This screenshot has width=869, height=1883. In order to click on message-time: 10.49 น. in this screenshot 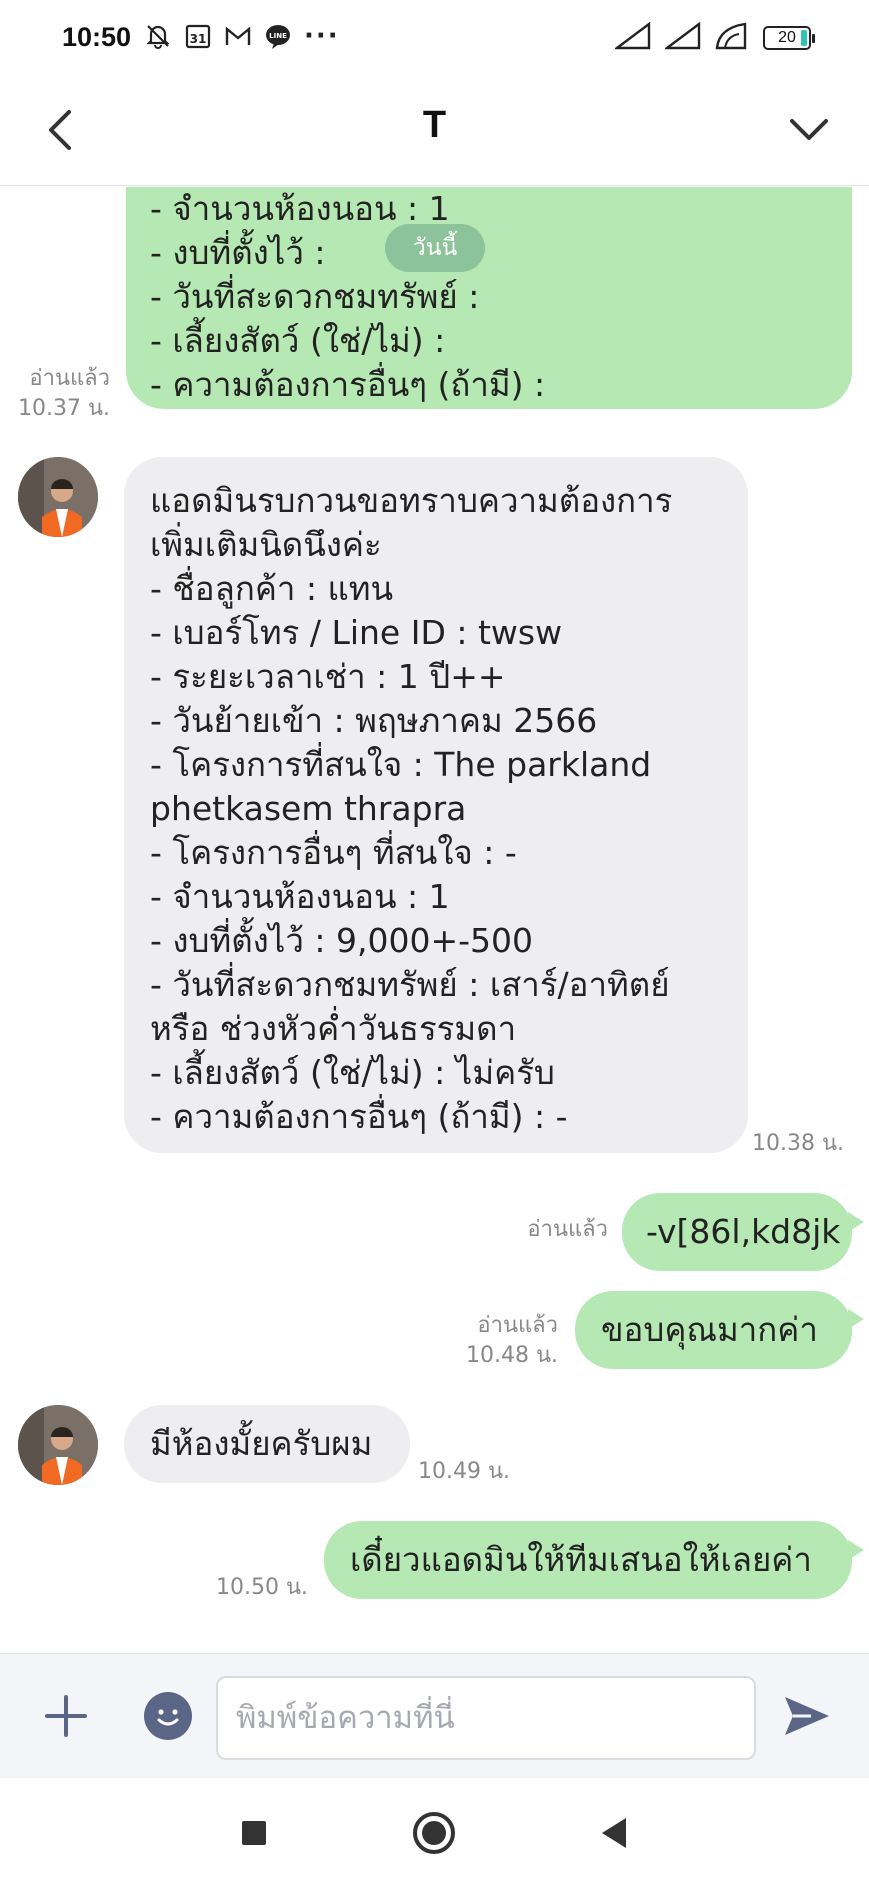, I will do `click(464, 1471)`.